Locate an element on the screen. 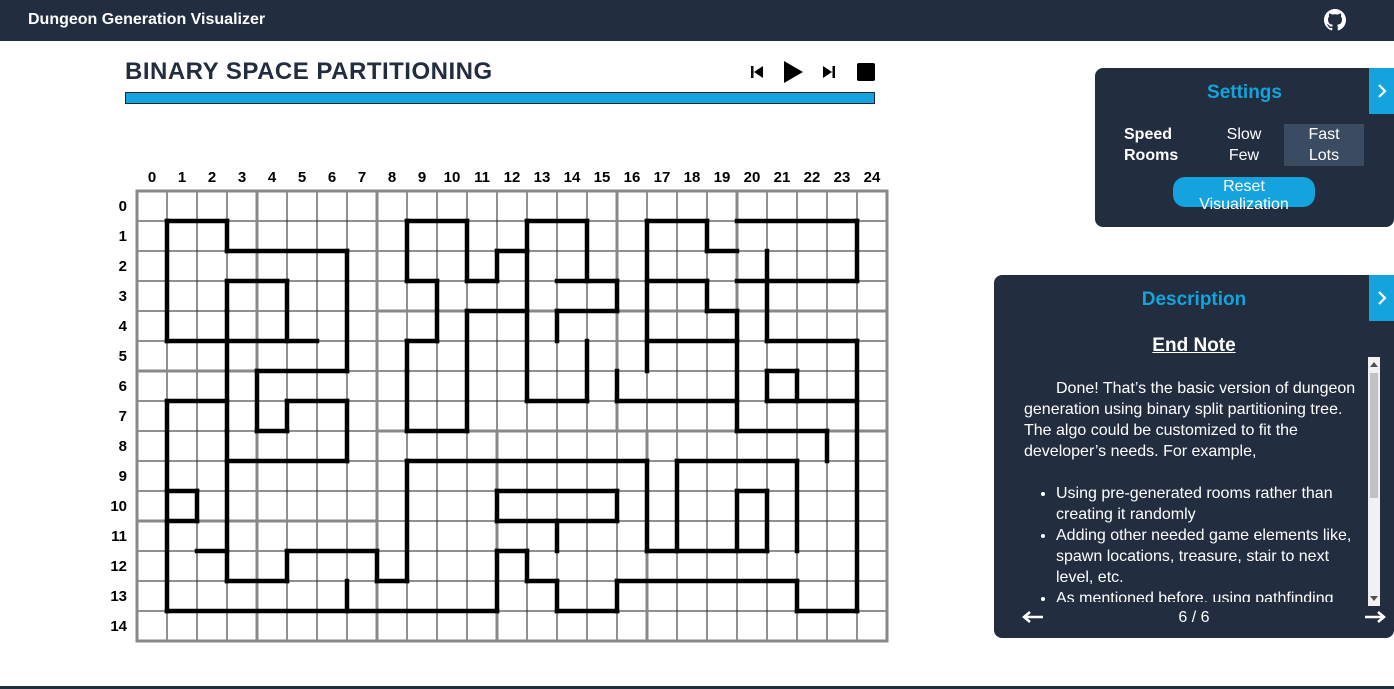 This screenshot has height=689, width=1394. list-item: As mentioned before, using pathfinding is located at coordinates (1210, 595).